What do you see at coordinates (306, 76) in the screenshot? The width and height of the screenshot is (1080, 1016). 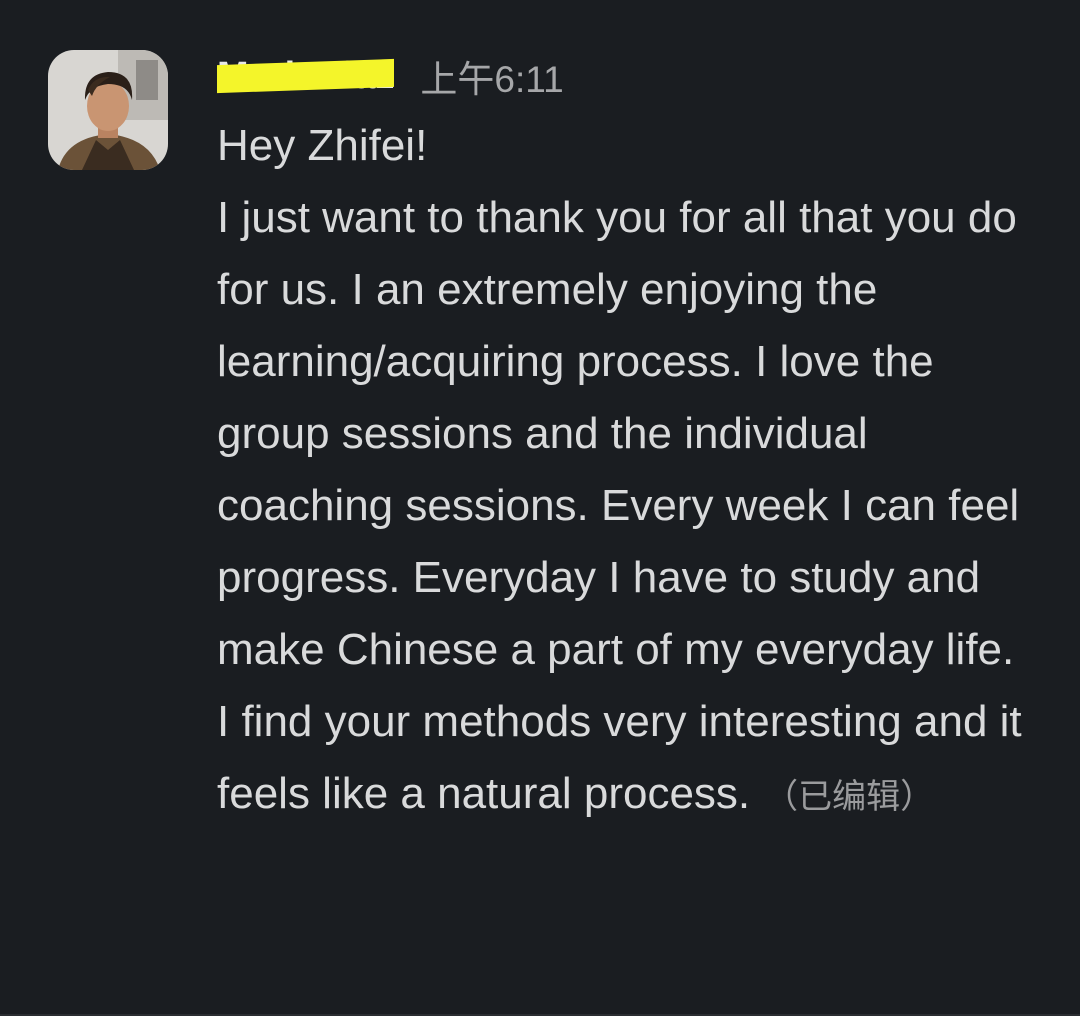 I see `sender-name: Mark Diaz` at bounding box center [306, 76].